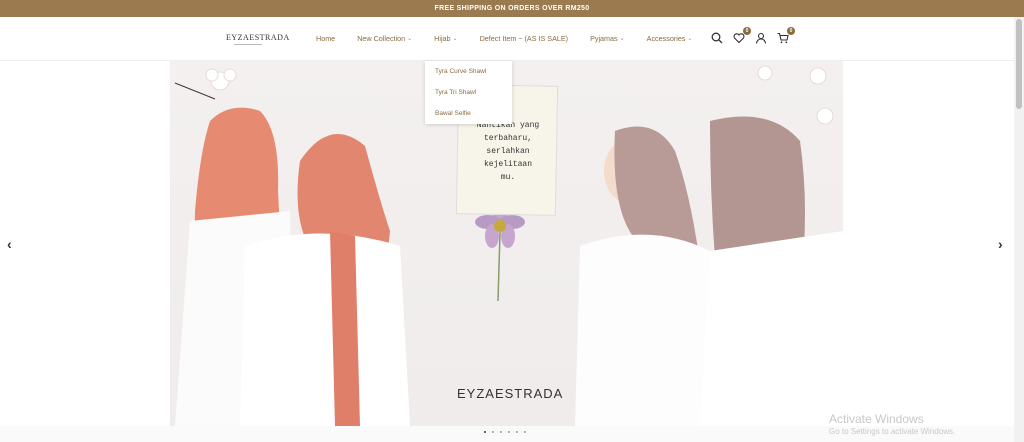  What do you see at coordinates (1019, 64) in the screenshot?
I see `scrollbar-thumb` at bounding box center [1019, 64].